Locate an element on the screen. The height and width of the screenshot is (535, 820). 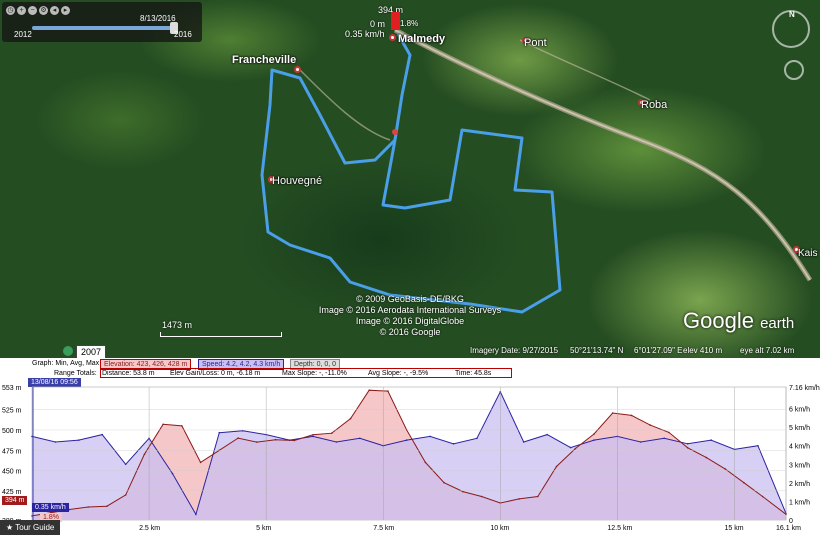
y-right-tick-label: 7.16 km/h is located at coordinates (804, 388).